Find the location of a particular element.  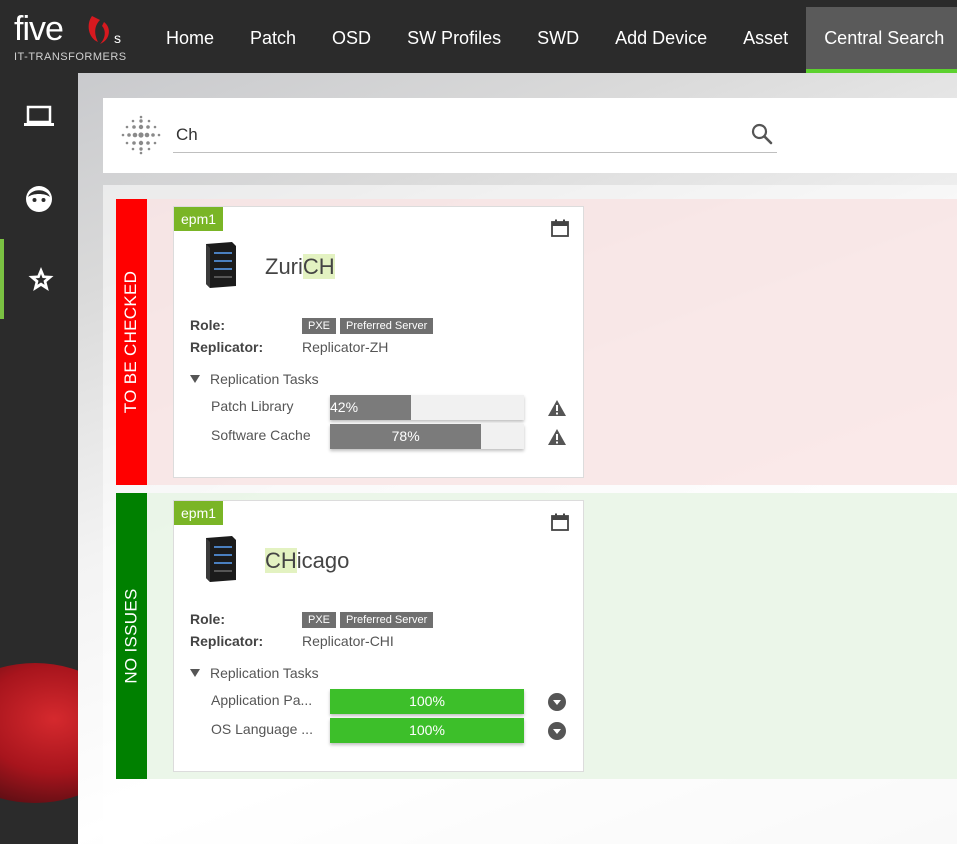

logo-subtitle: IT-TRANSFORMERS is located at coordinates (70, 57).